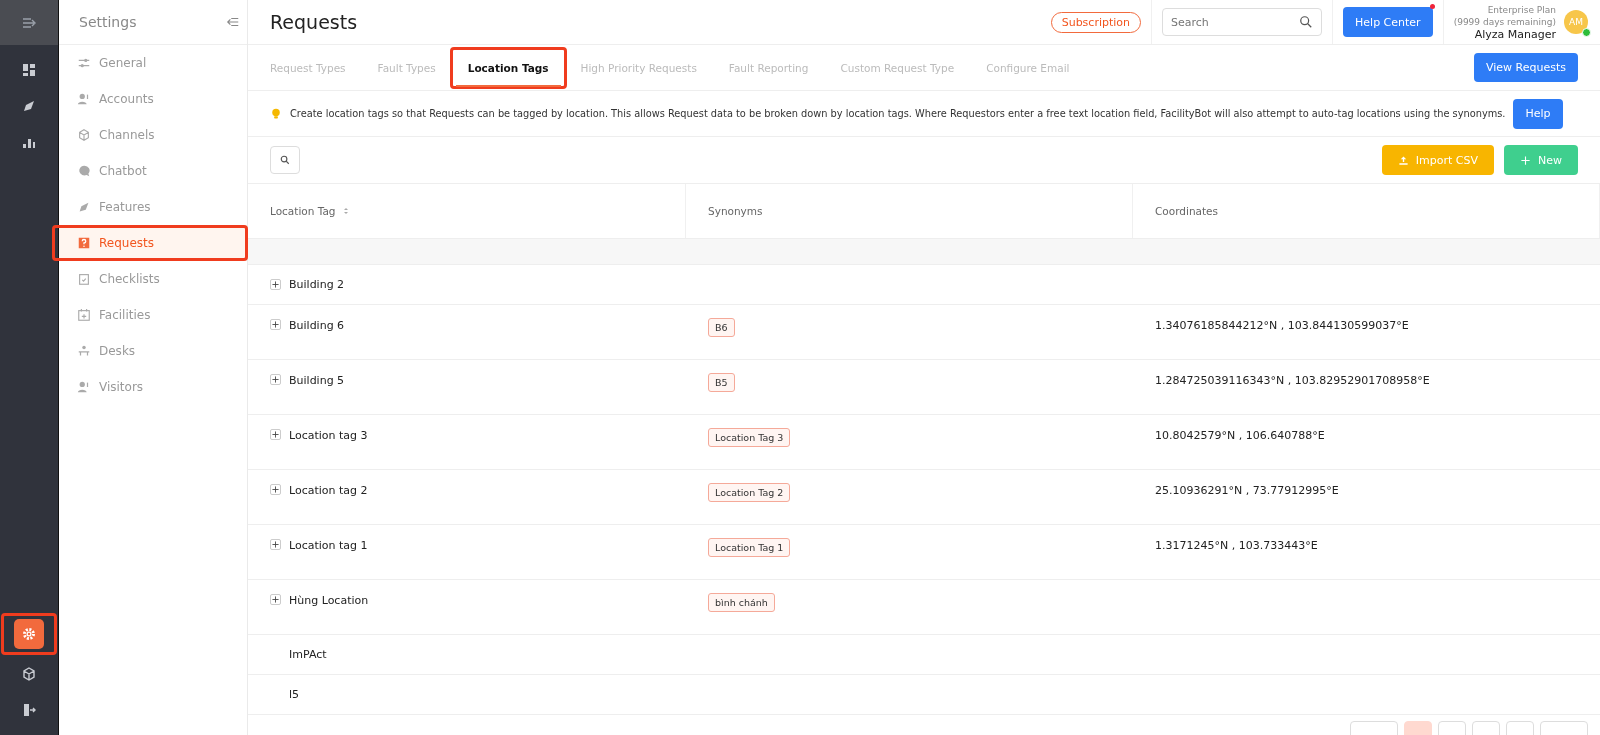 This screenshot has width=1600, height=735. I want to click on sidebar-item: Features, so click(153, 207).